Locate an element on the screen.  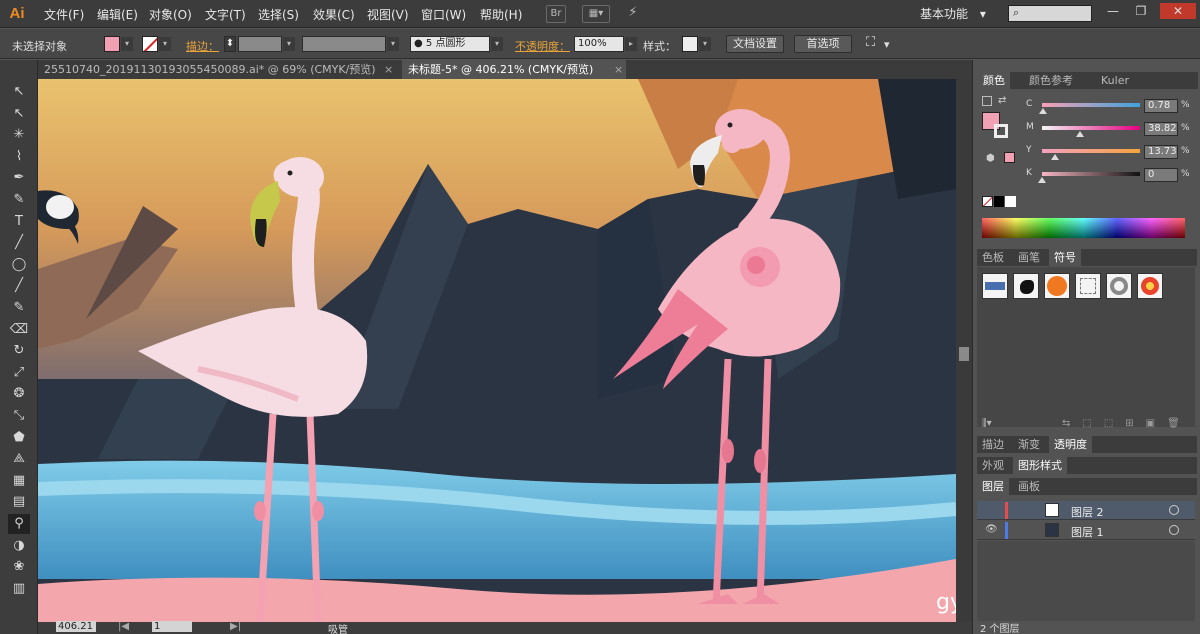
first-artboard-button: |◀ is located at coordinates (123, 626).